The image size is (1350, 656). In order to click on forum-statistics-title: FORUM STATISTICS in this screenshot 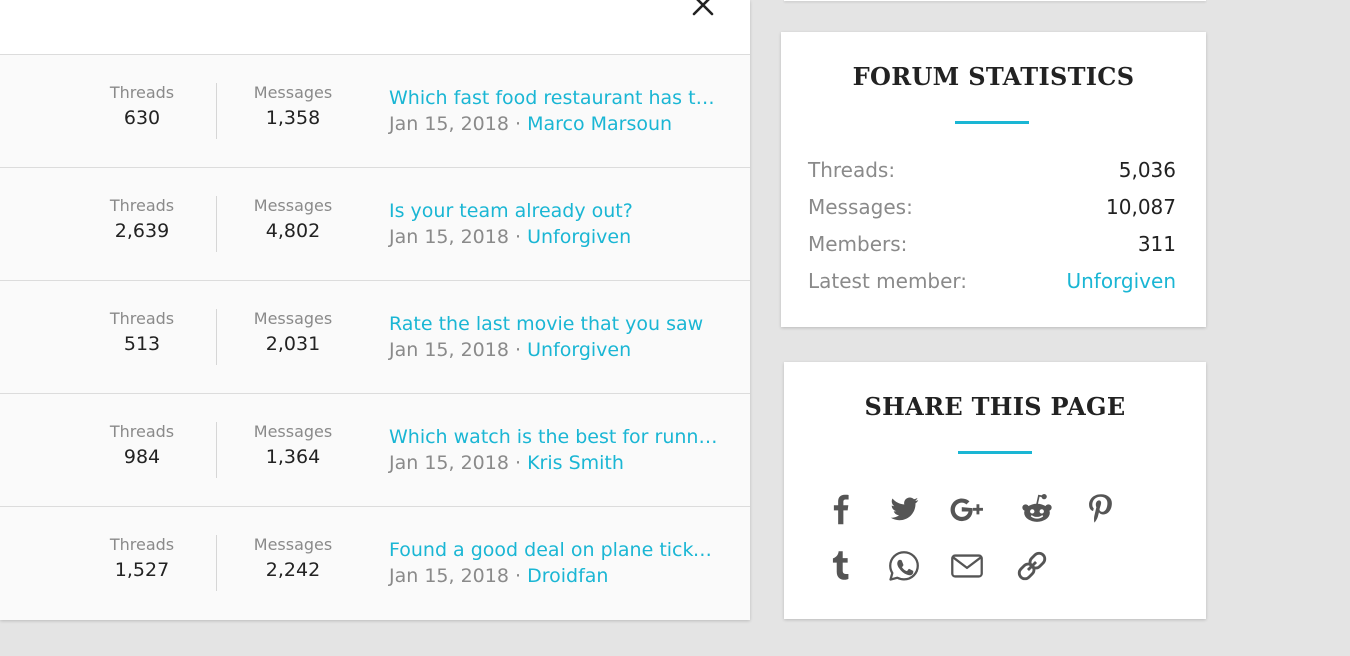, I will do `click(993, 76)`.